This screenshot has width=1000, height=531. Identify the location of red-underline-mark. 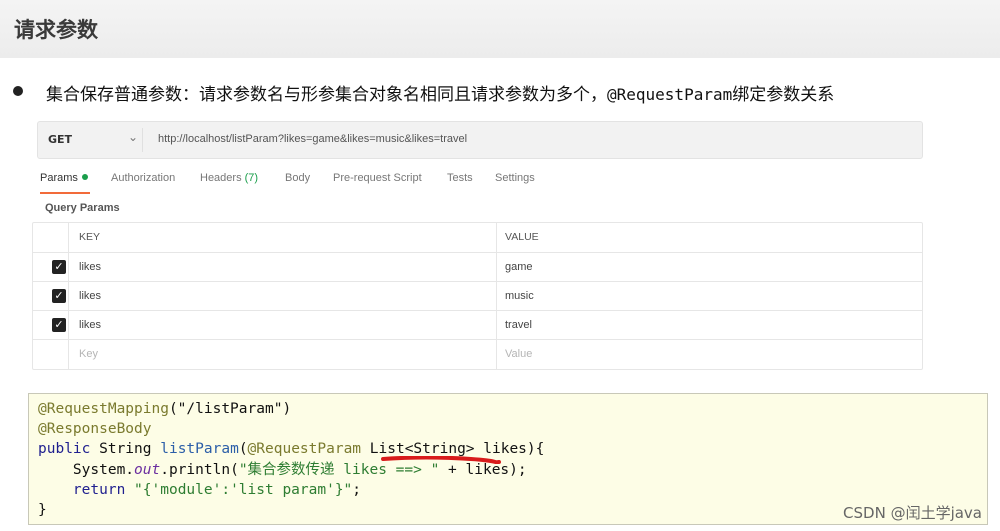
(441, 460).